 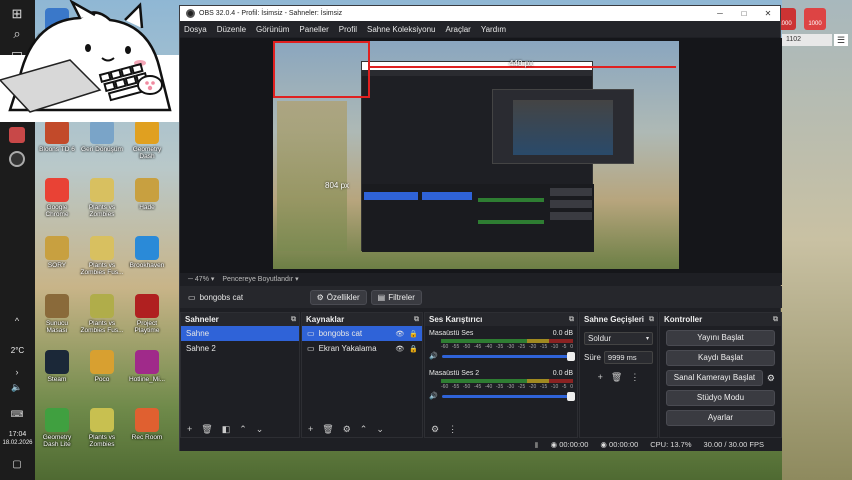 I want to click on fit-to-window-dropdown: Pencereye Boyutlandır ▾, so click(x=260, y=279).